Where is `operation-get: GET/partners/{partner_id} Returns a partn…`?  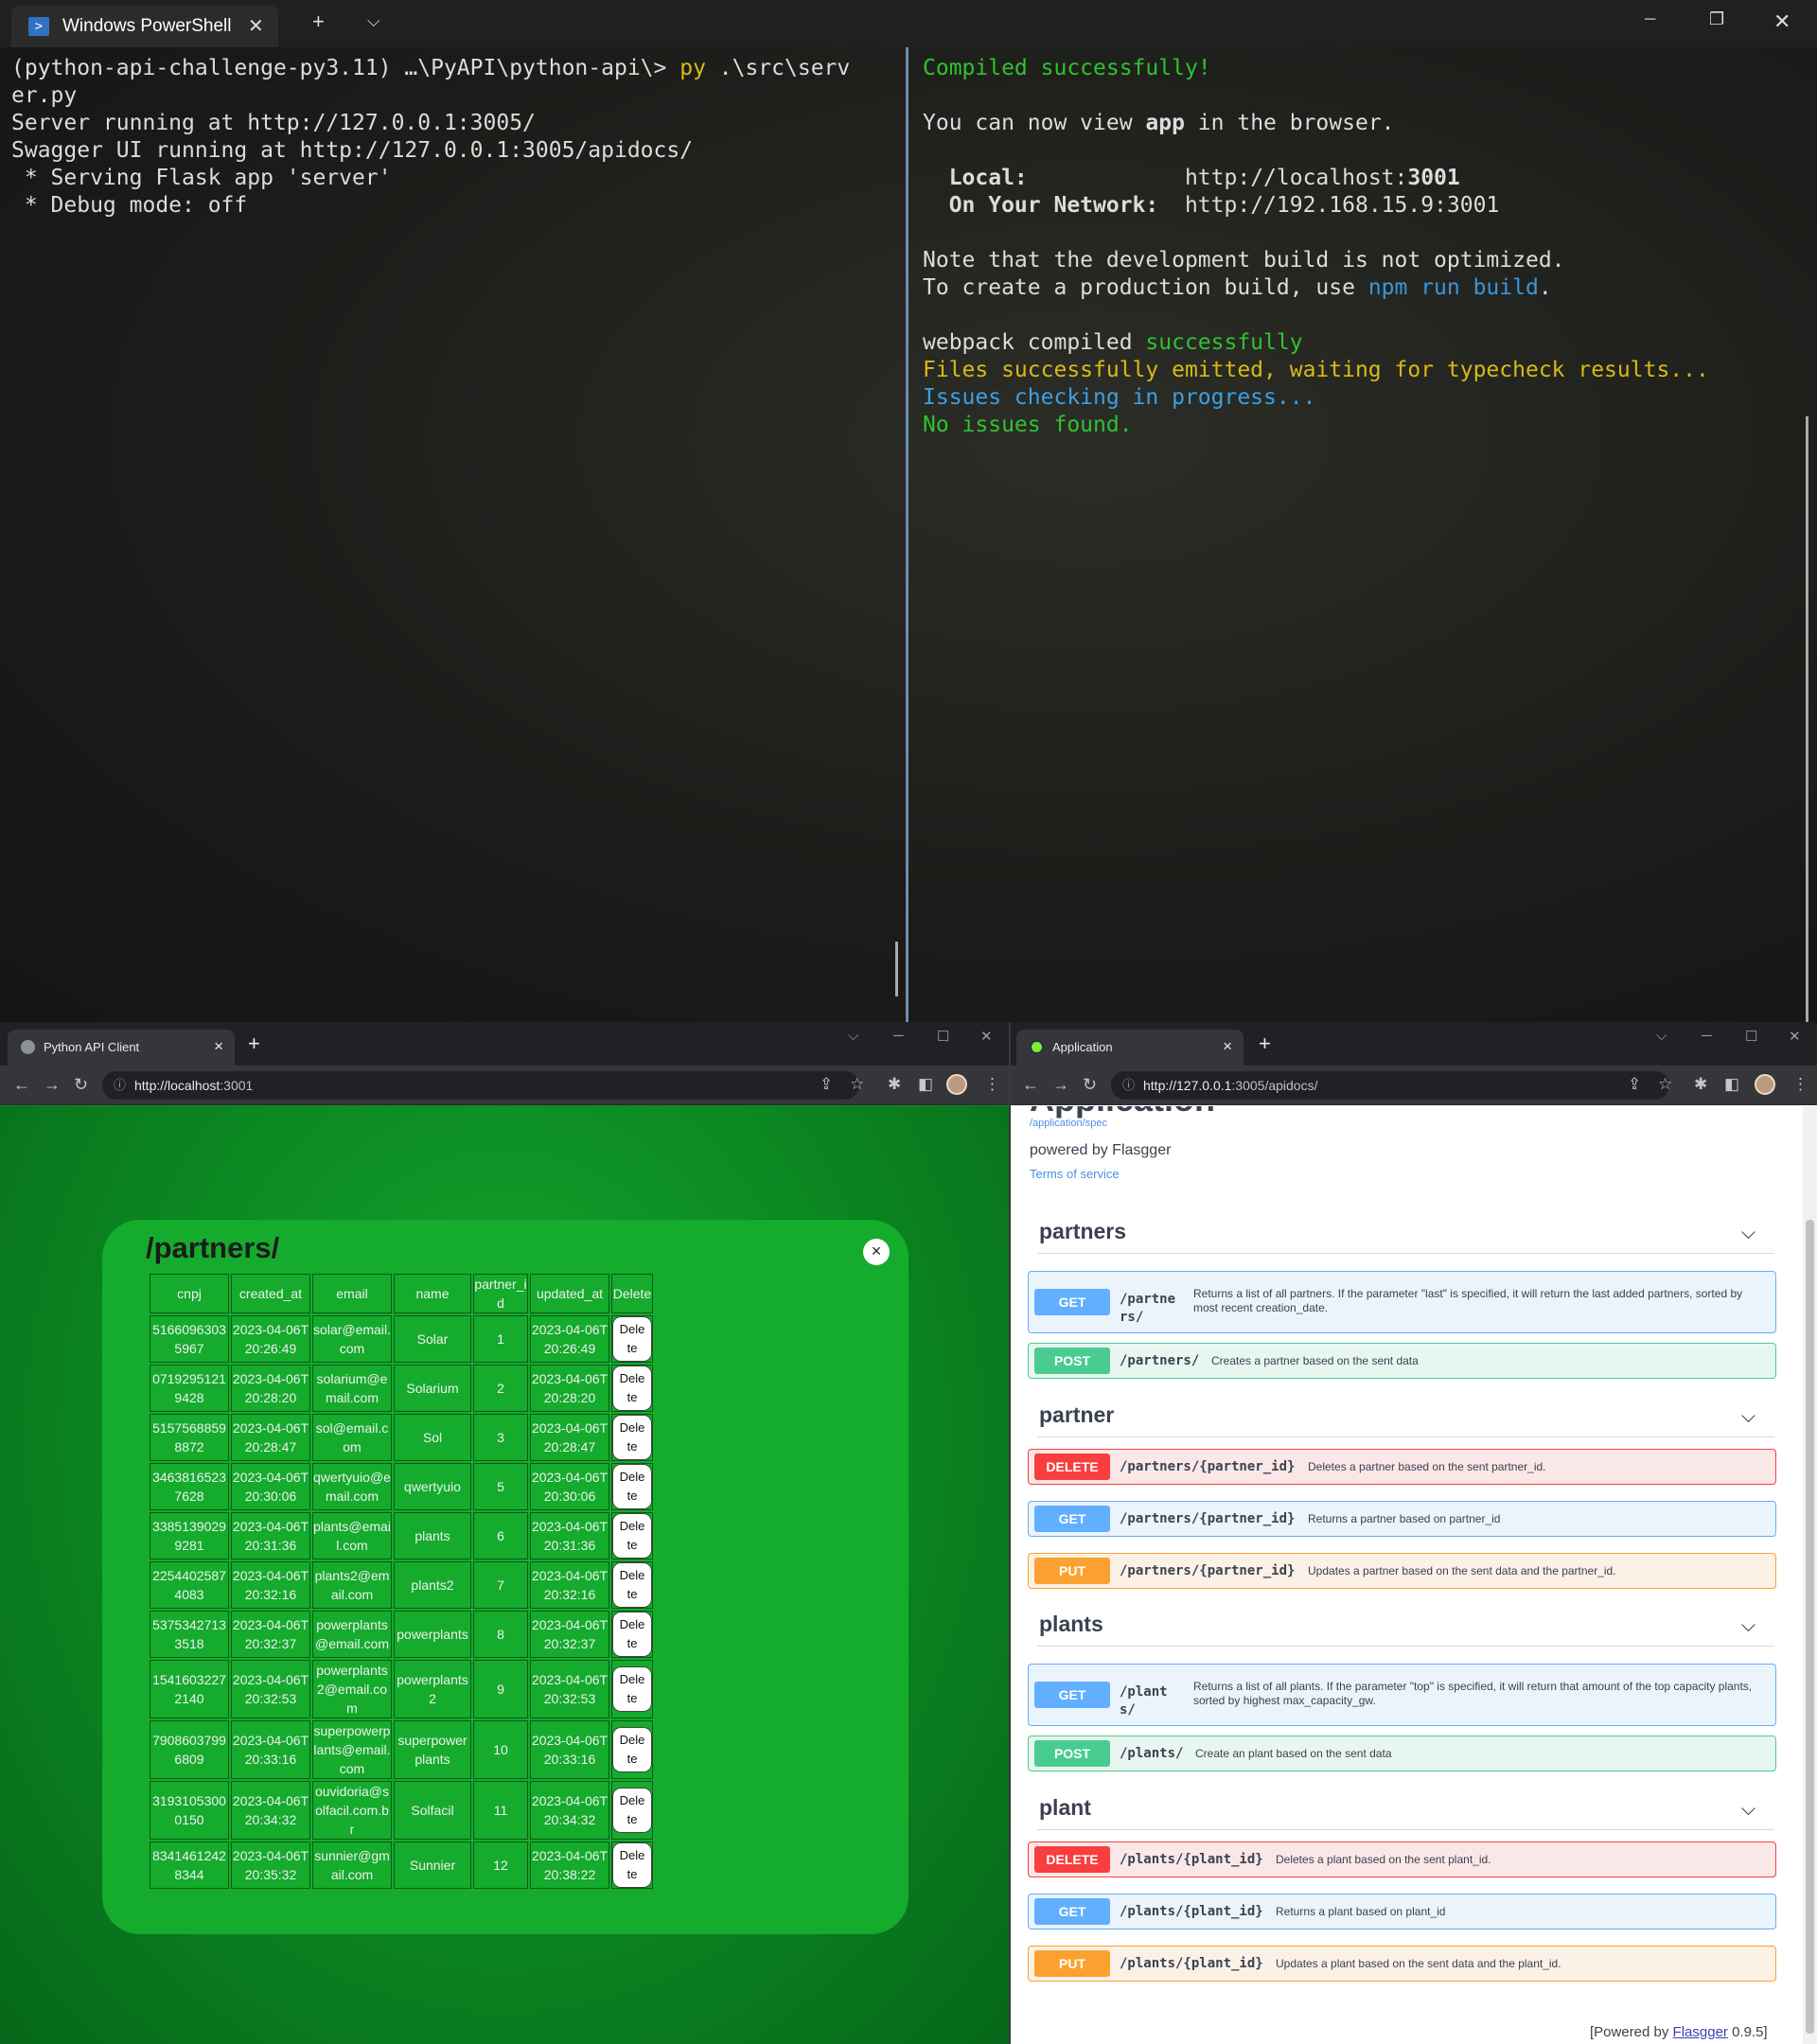
operation-get: GET/partners/{partner_id} Returns a partn… is located at coordinates (1402, 1519).